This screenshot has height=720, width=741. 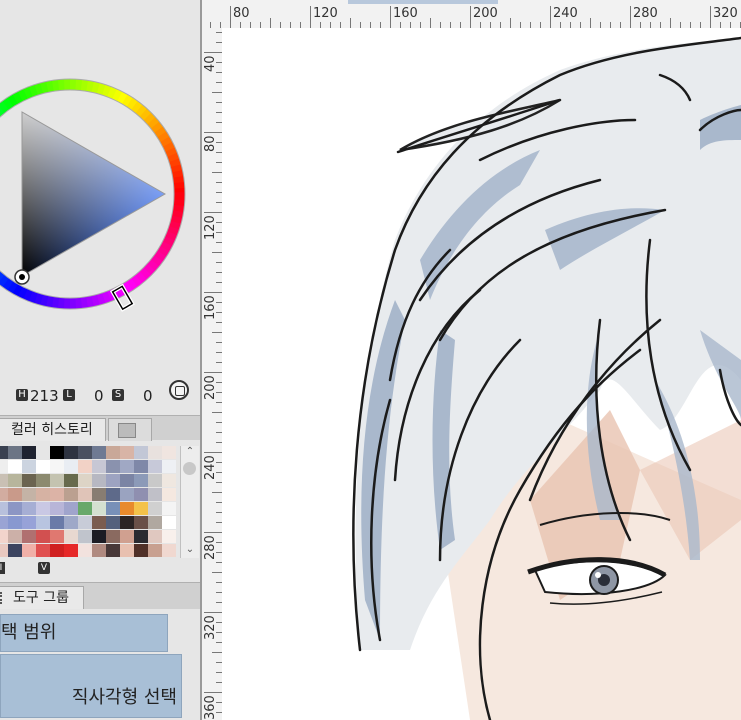 I want to click on color-wheel, so click(x=100, y=192).